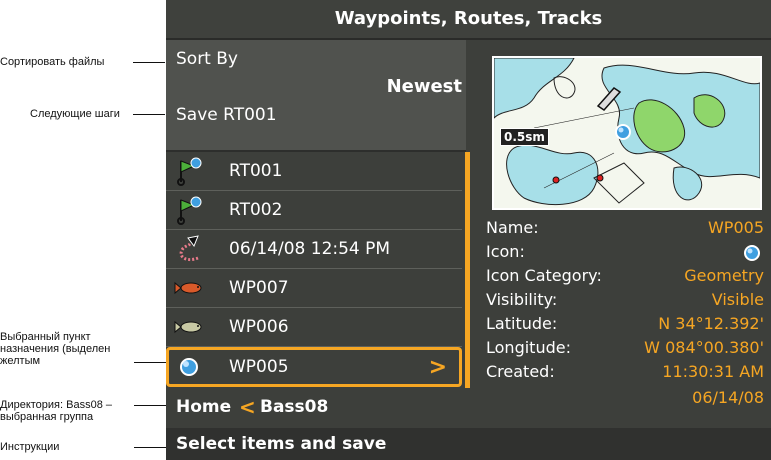  Describe the element at coordinates (314, 288) in the screenshot. I see `list-item: WP007` at that location.